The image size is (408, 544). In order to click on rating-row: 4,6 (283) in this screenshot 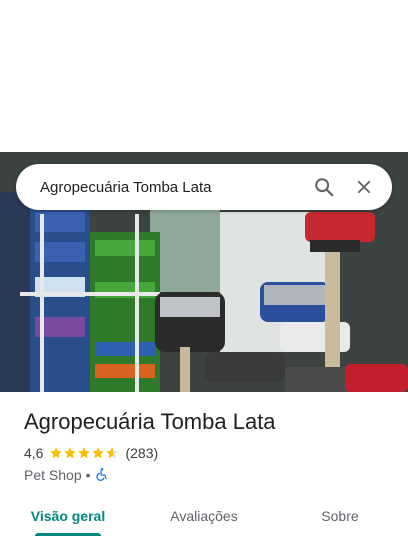, I will do `click(208, 453)`.